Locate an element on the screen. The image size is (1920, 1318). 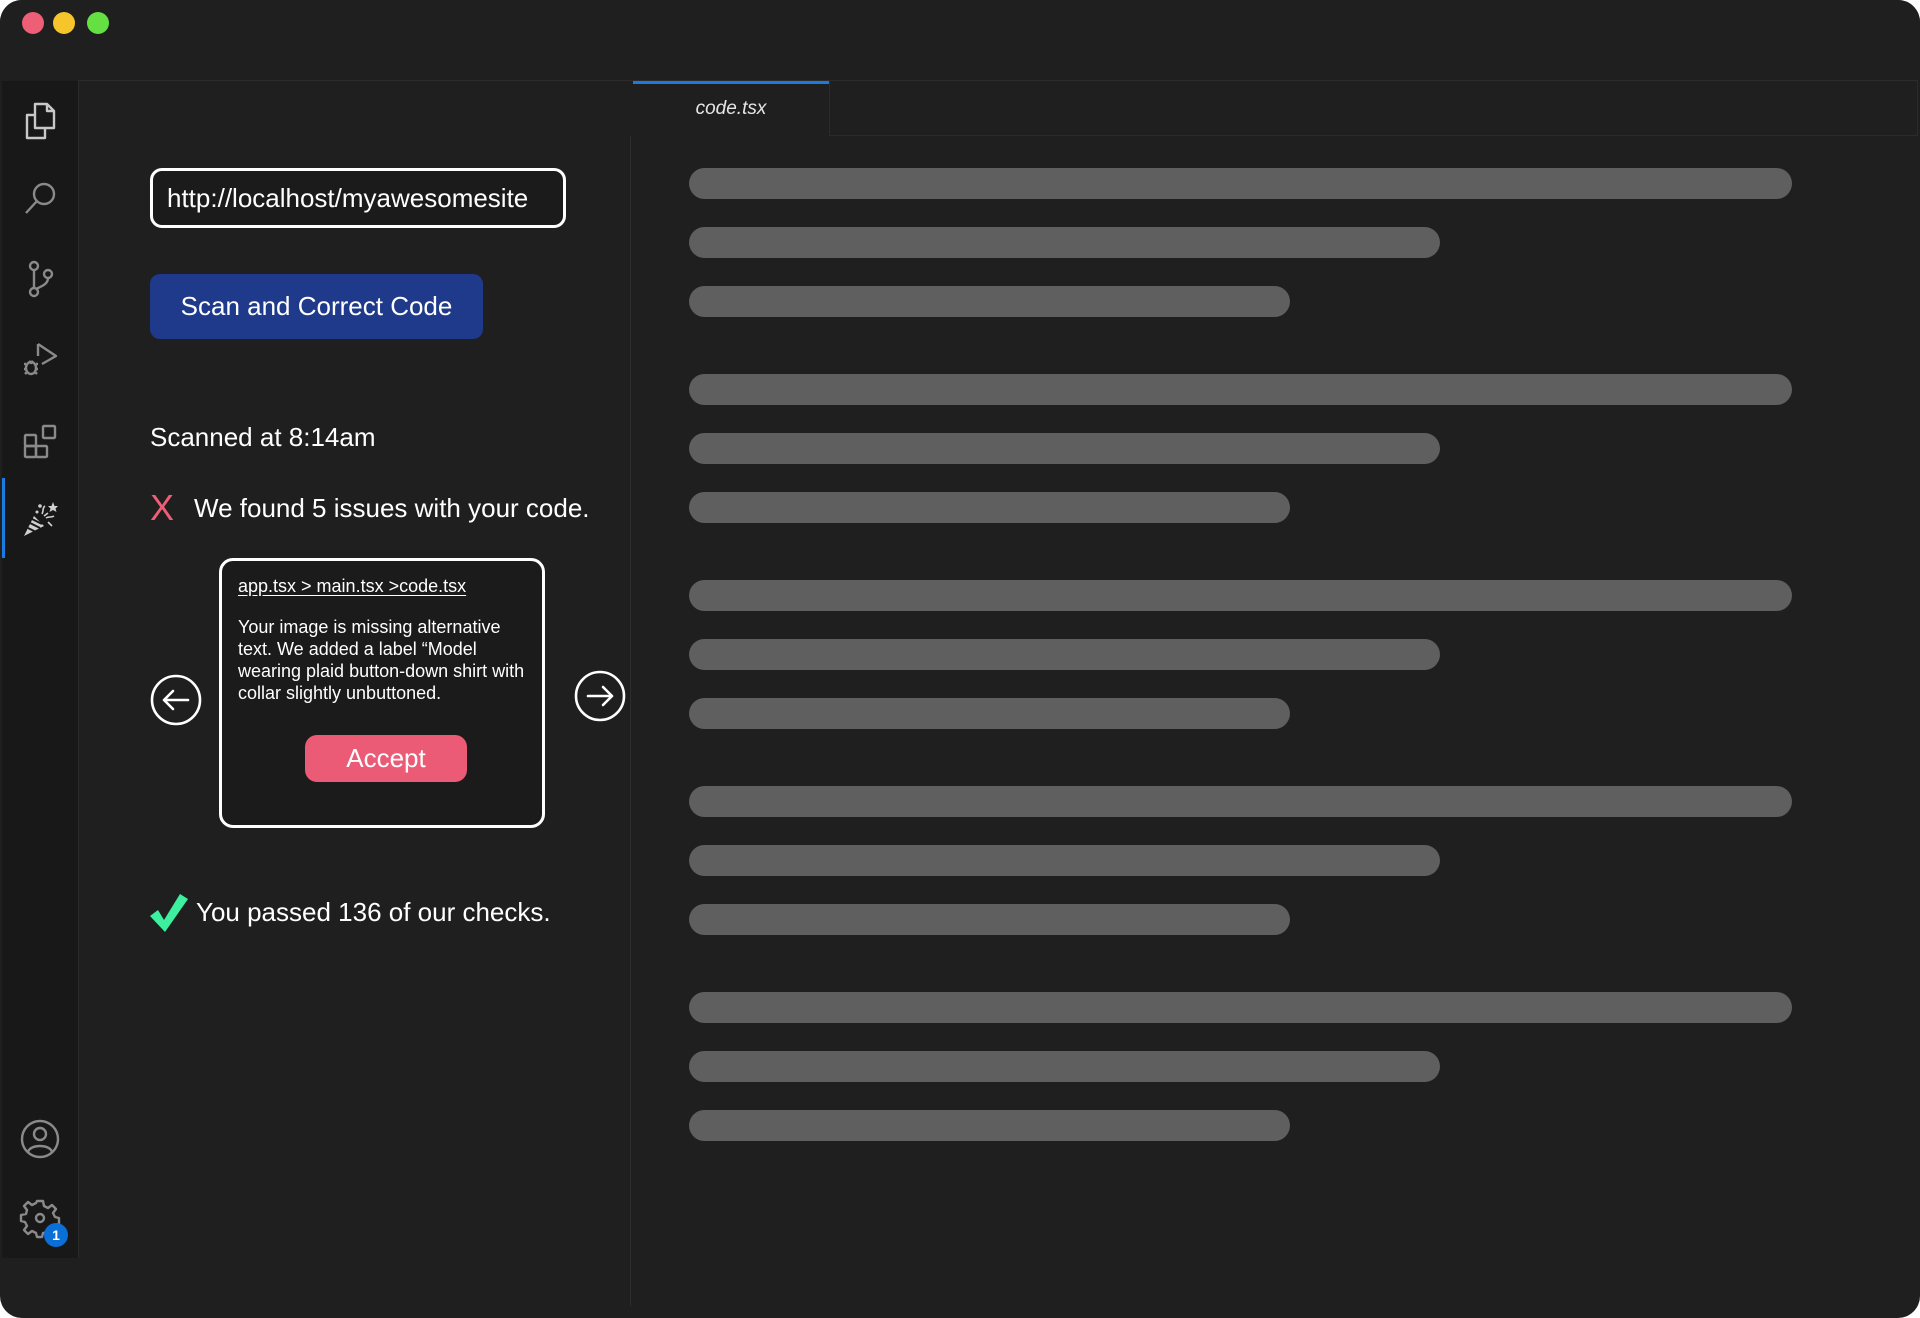
activity-bar: 1 is located at coordinates (40, 669).